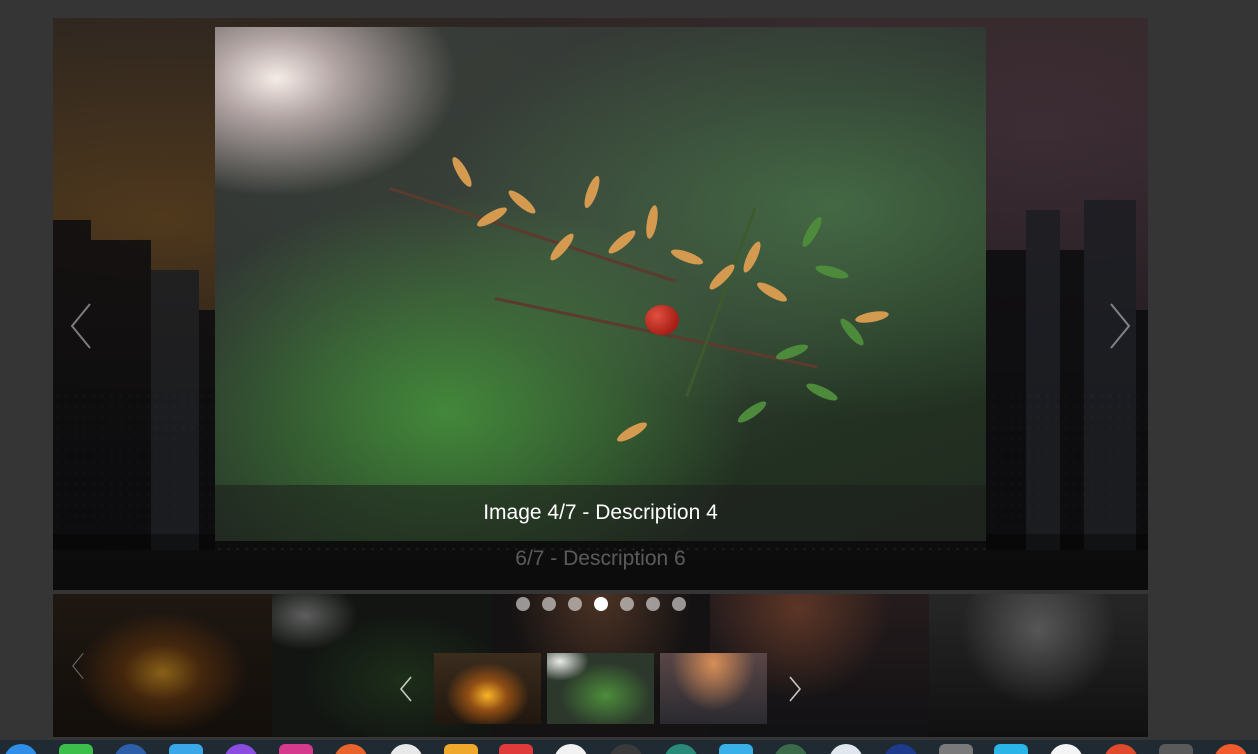 The width and height of the screenshot is (1258, 754). Describe the element at coordinates (713, 688) in the screenshot. I see `thumbnail-city` at that location.